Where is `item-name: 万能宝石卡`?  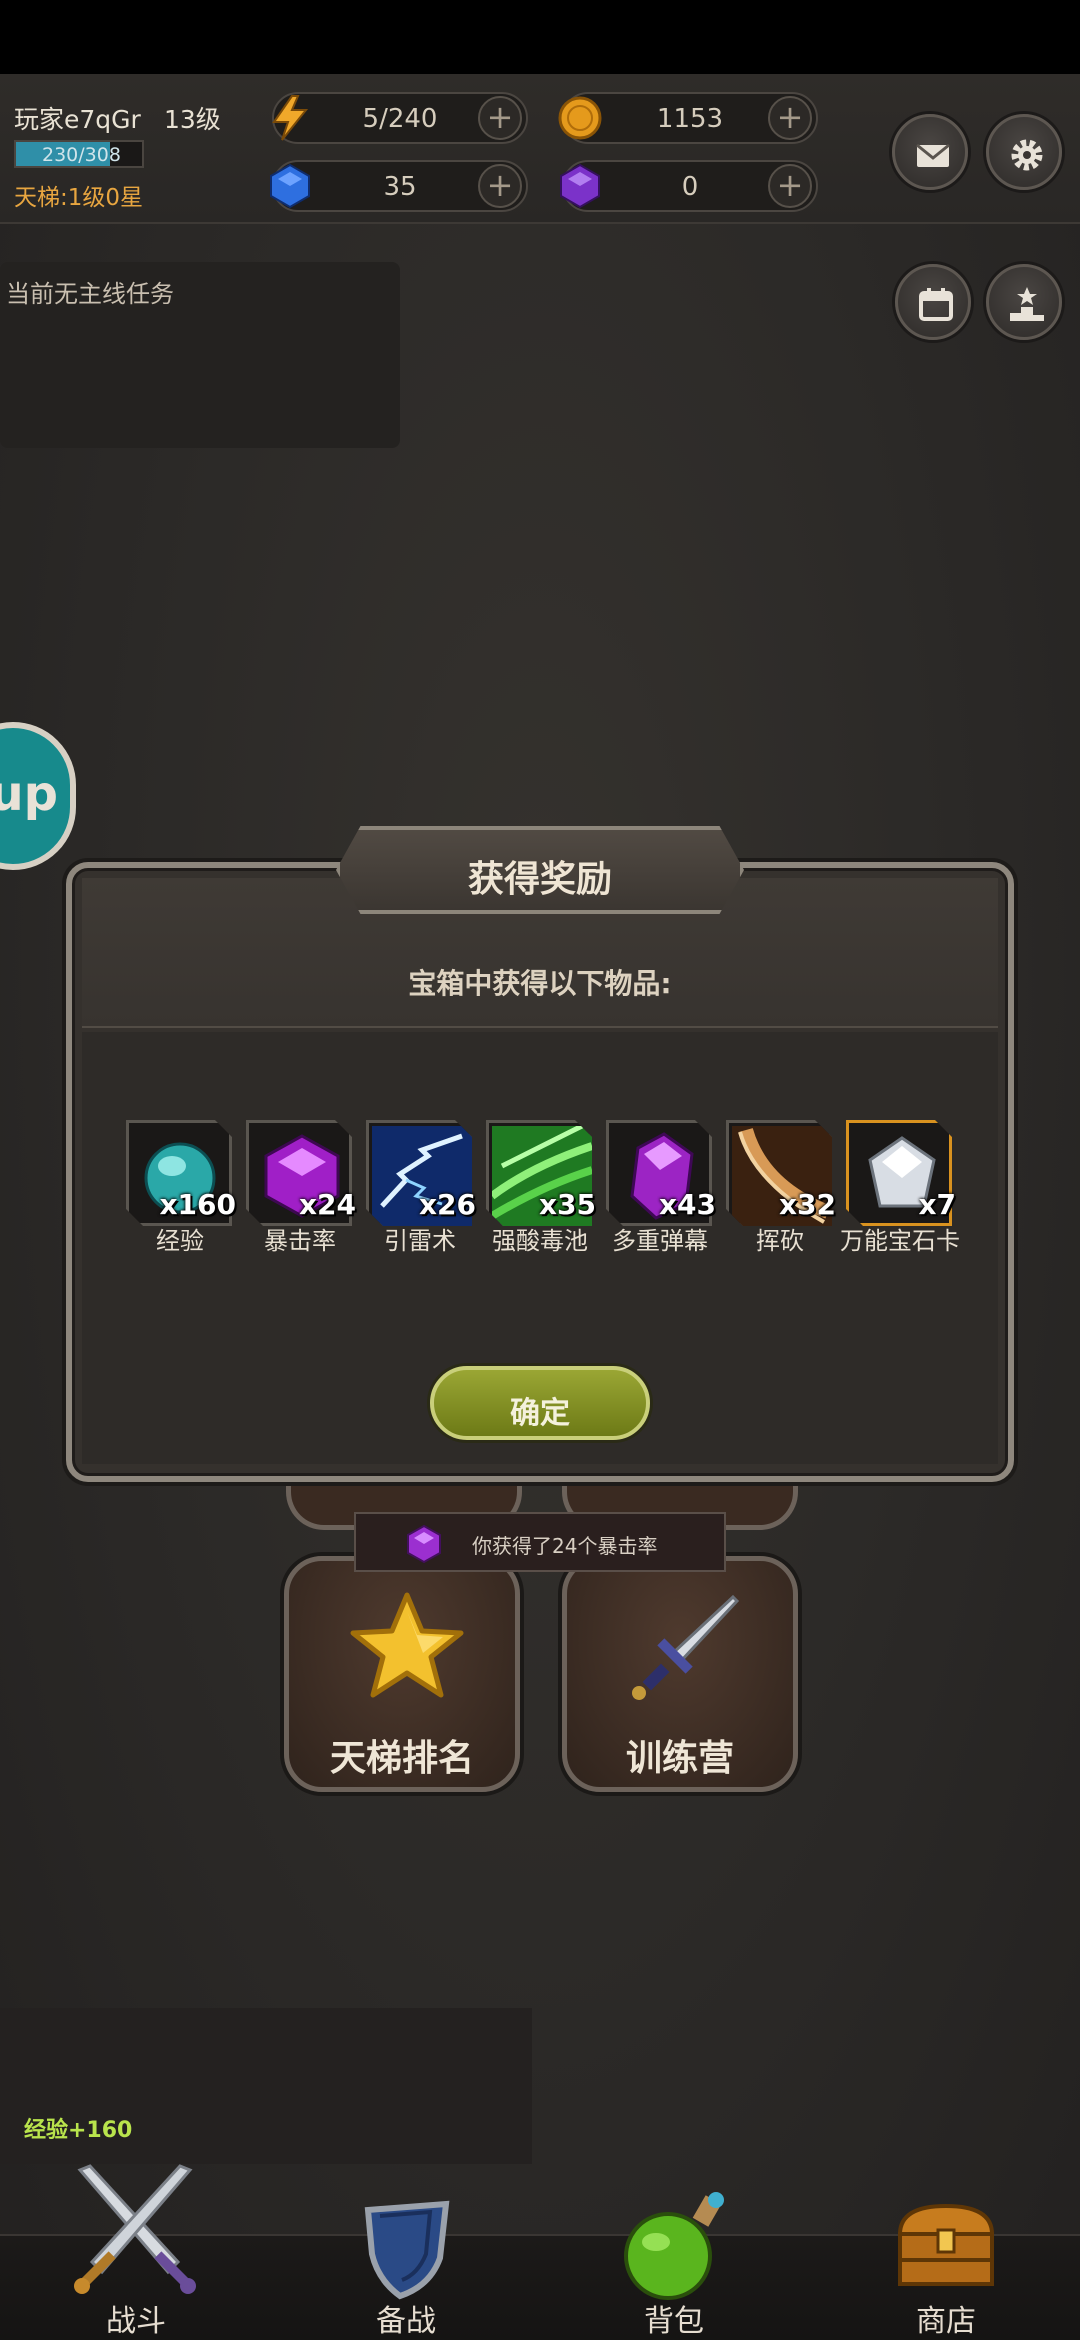
item-name: 万能宝石卡 is located at coordinates (900, 1241).